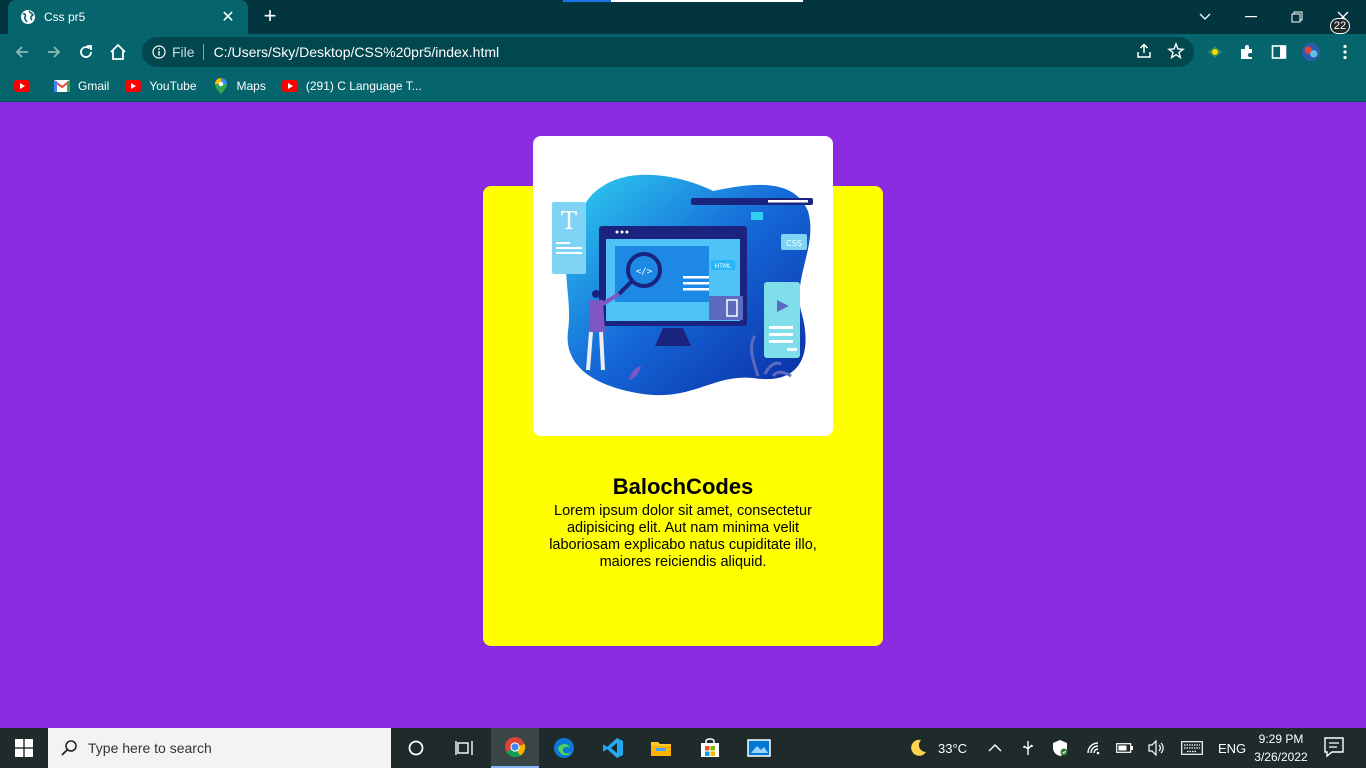 This screenshot has width=1366, height=768. I want to click on moon-icon, so click(918, 747).